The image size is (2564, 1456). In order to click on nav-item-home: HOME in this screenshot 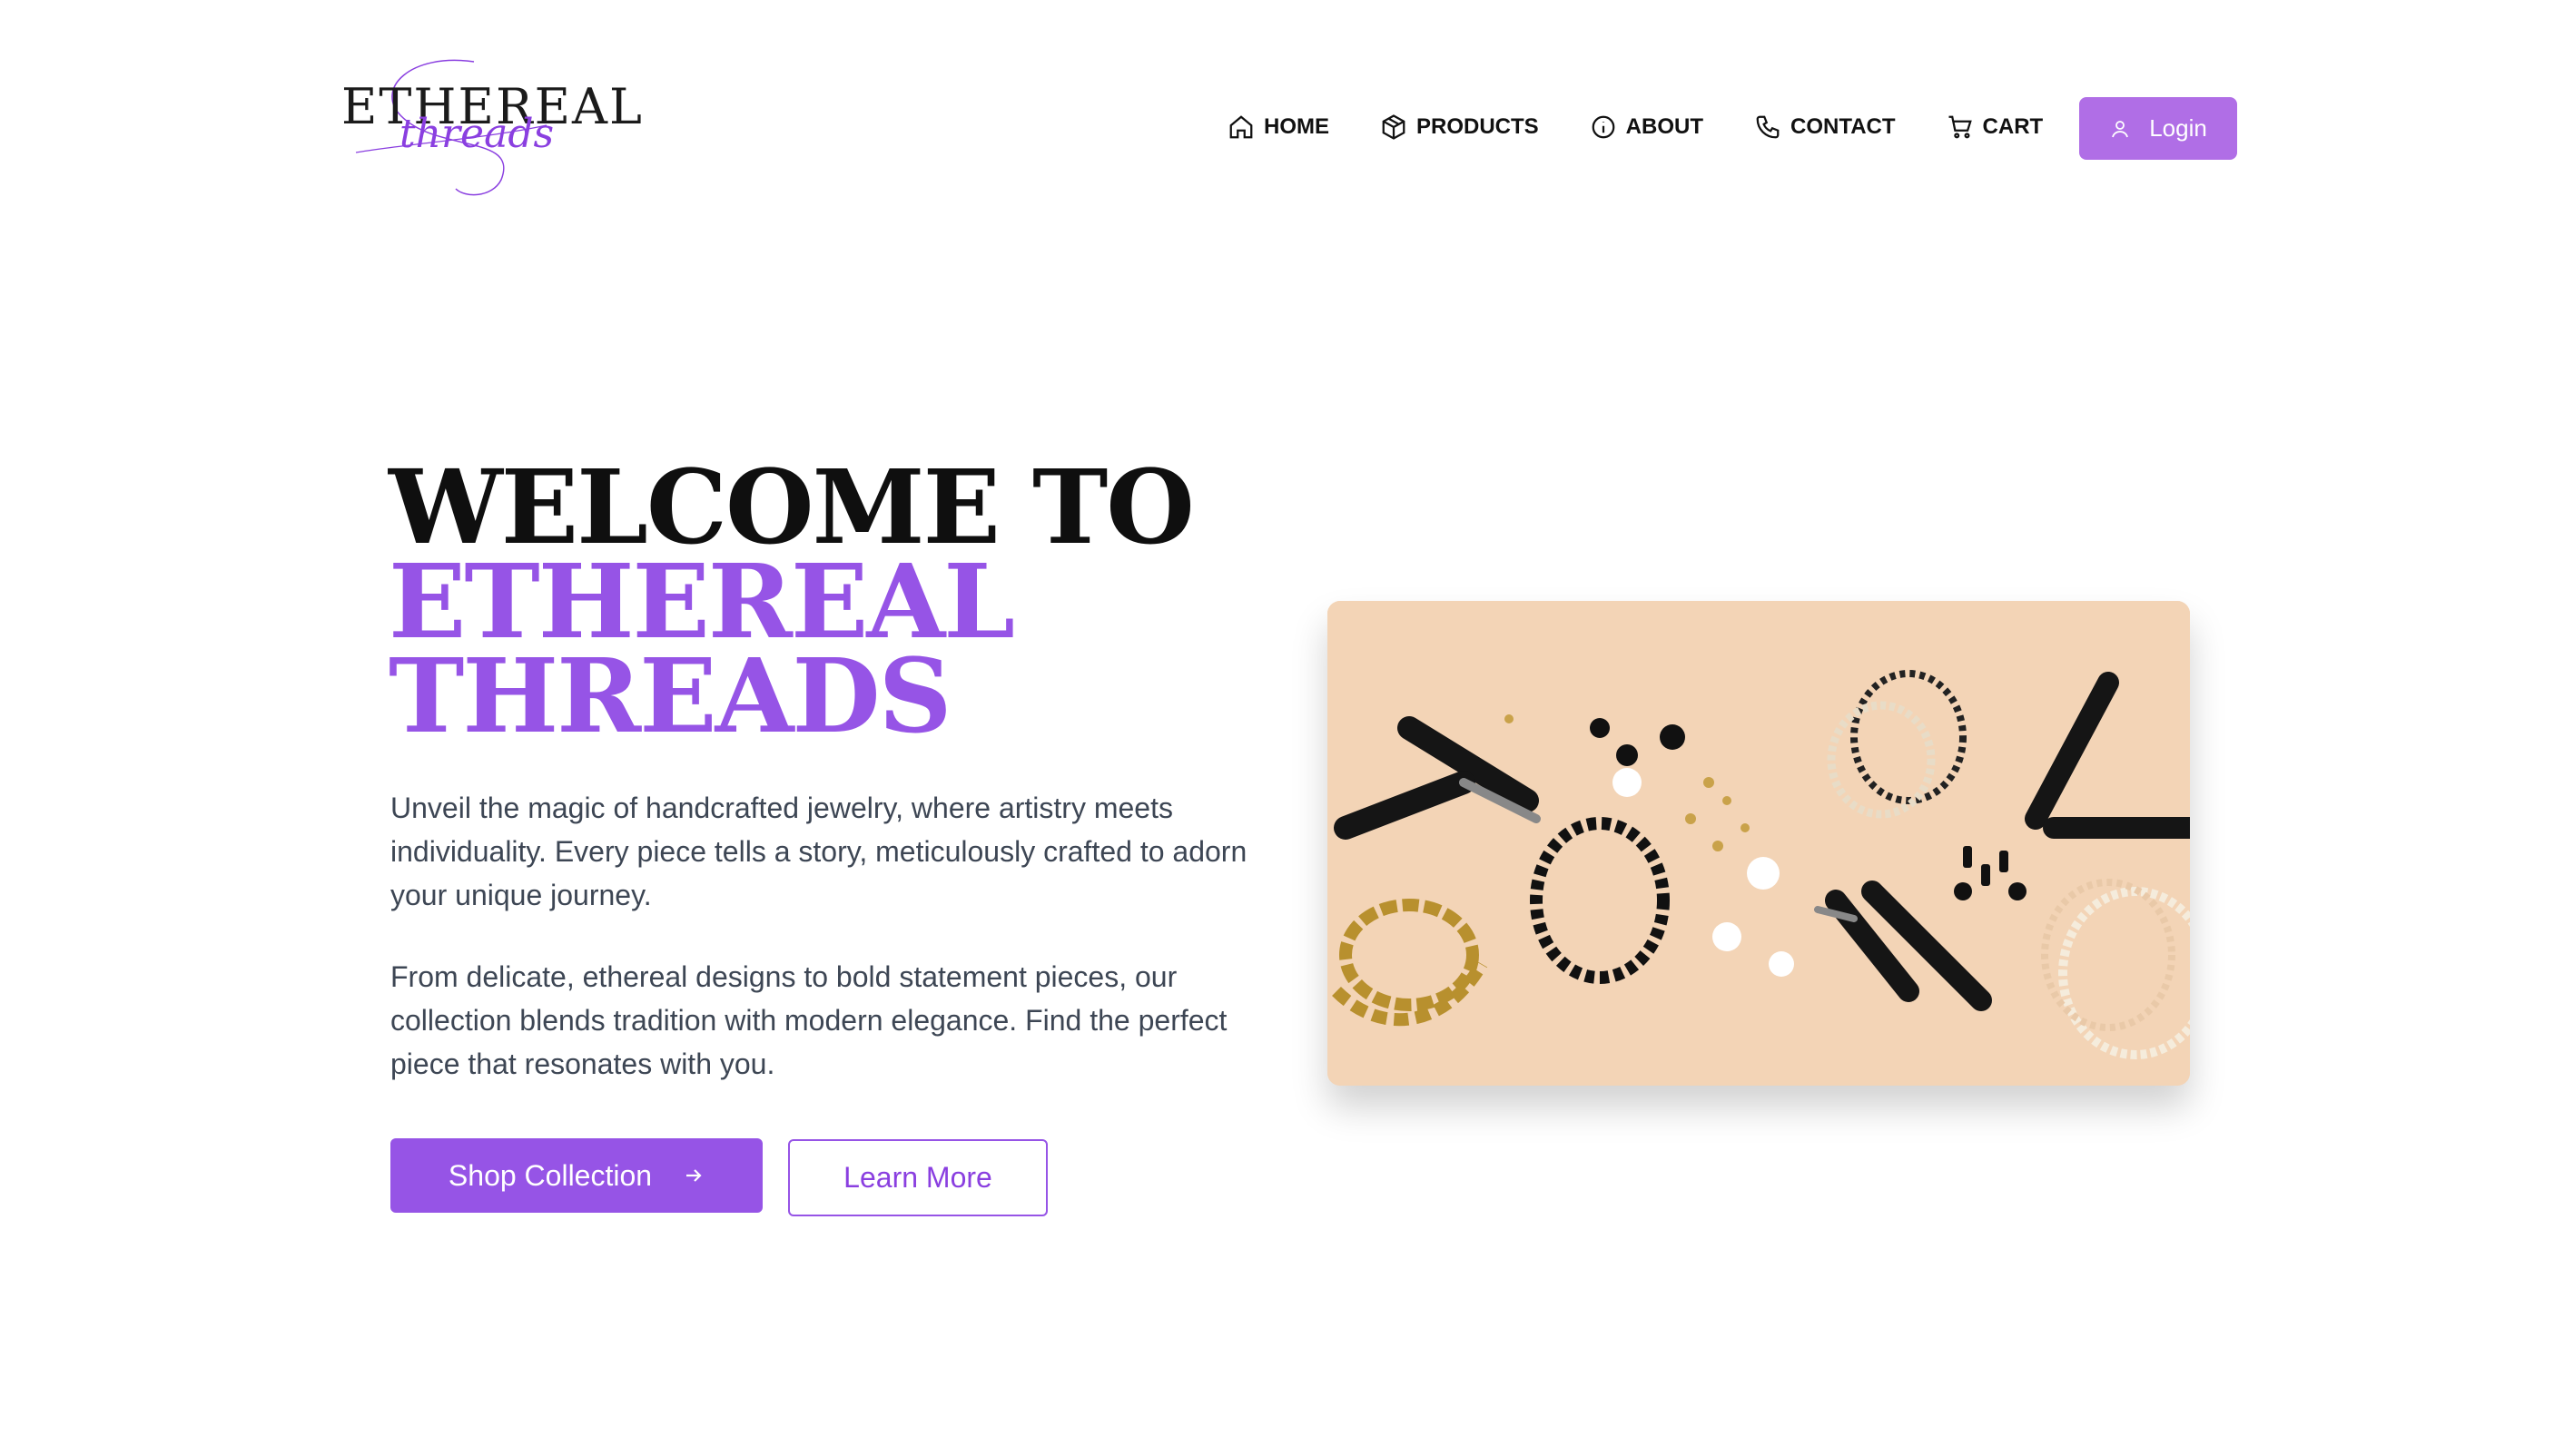, I will do `click(1278, 127)`.